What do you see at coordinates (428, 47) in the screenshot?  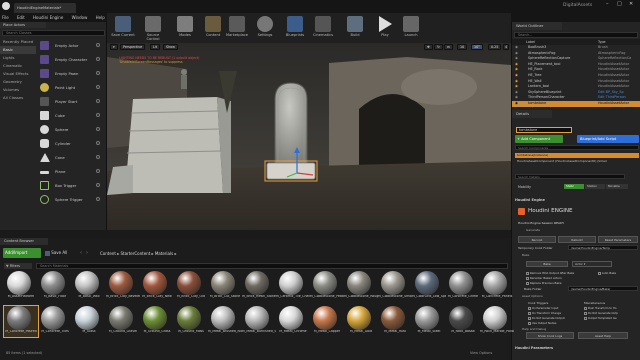 I see `translate-tool: ✥` at bounding box center [428, 47].